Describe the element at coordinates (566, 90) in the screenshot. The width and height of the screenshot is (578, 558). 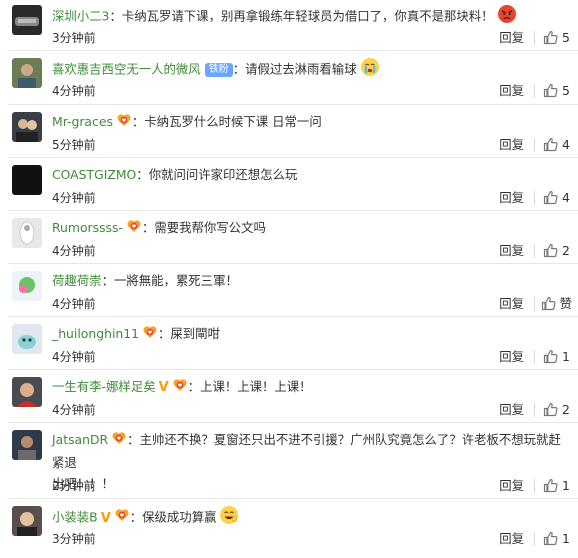
I see `like-count: 5` at that location.